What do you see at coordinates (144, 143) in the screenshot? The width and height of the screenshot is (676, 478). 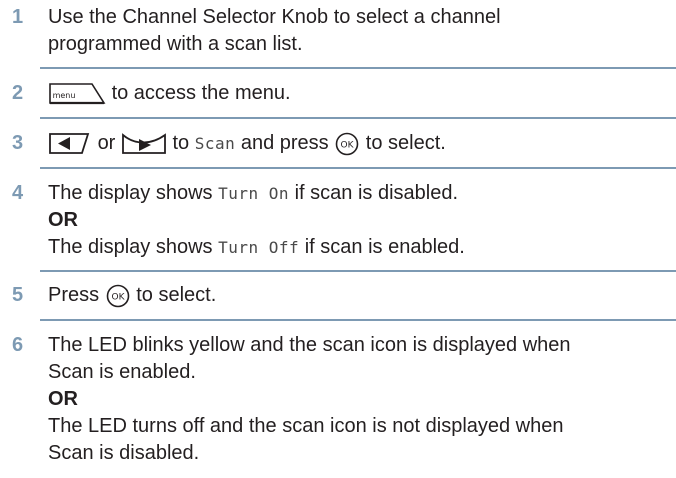 I see `right-arrow-key-icon` at bounding box center [144, 143].